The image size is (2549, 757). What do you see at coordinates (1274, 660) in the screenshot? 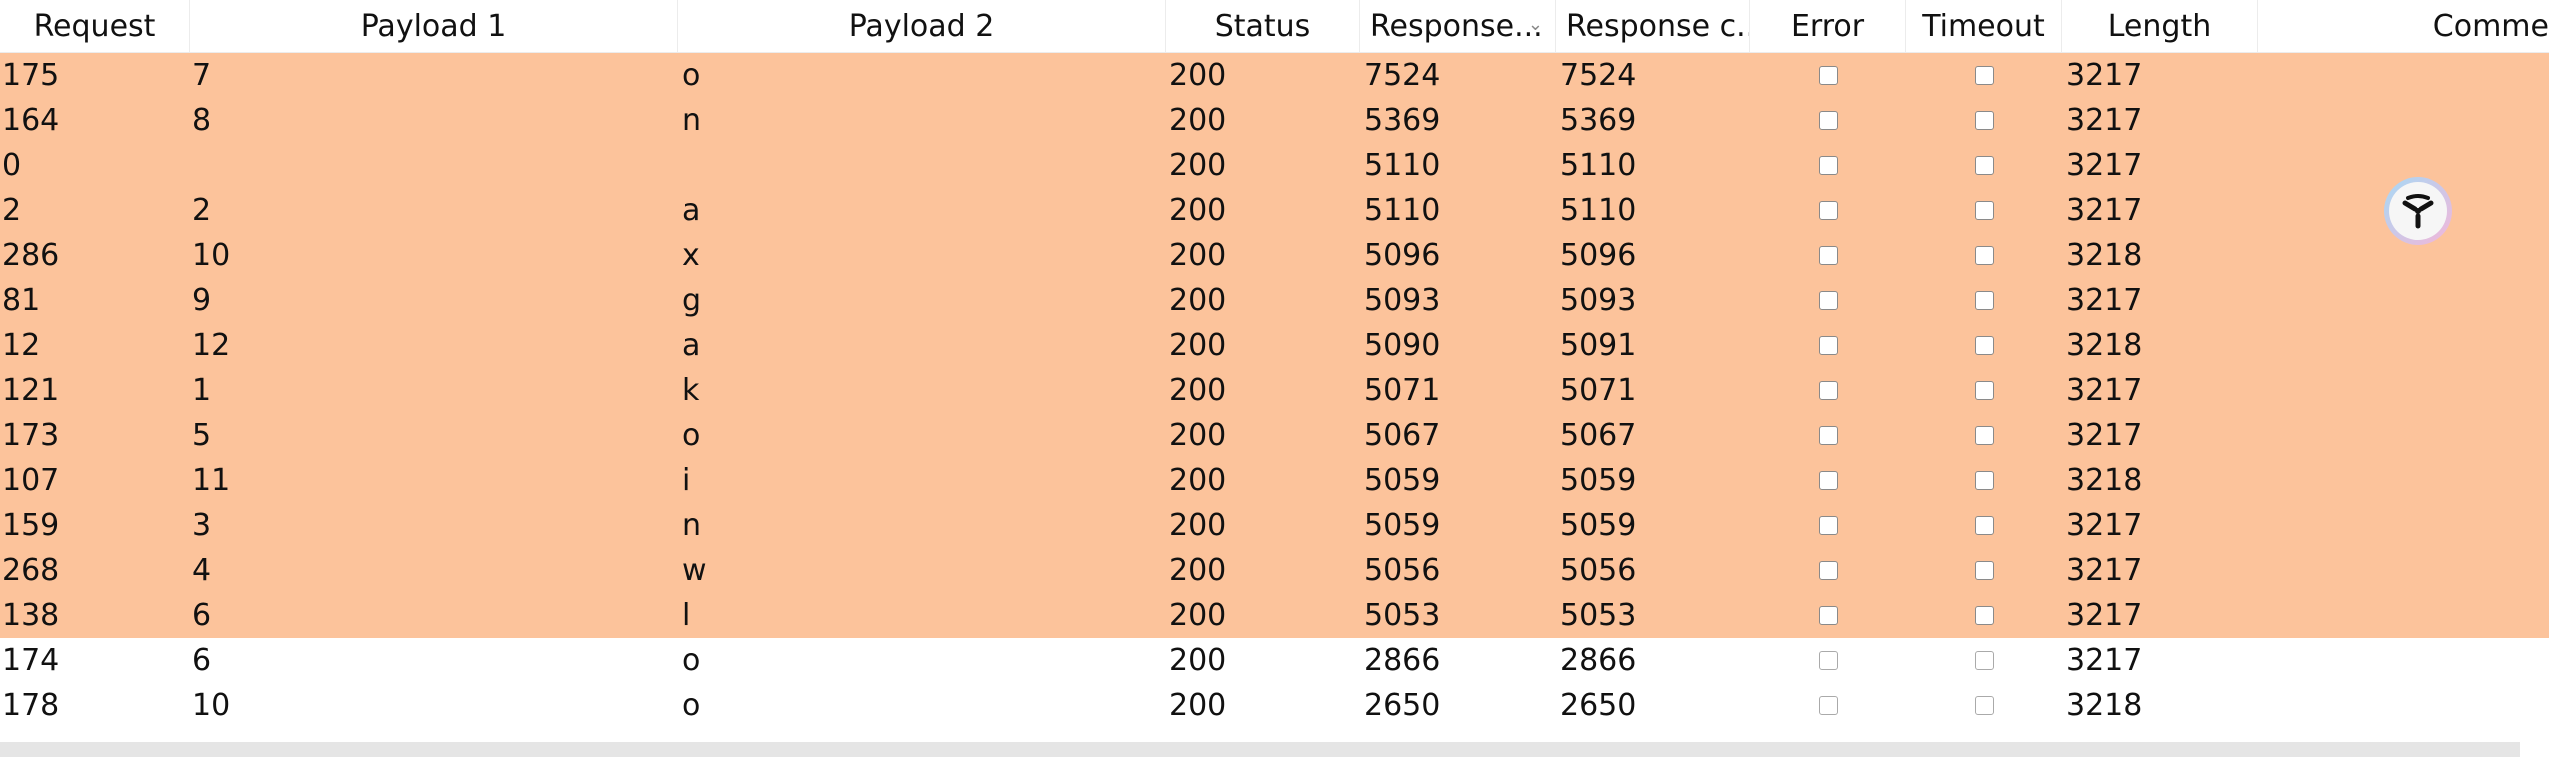
I see `table-row: 174 6 o 200 2866 2866 3217` at bounding box center [1274, 660].